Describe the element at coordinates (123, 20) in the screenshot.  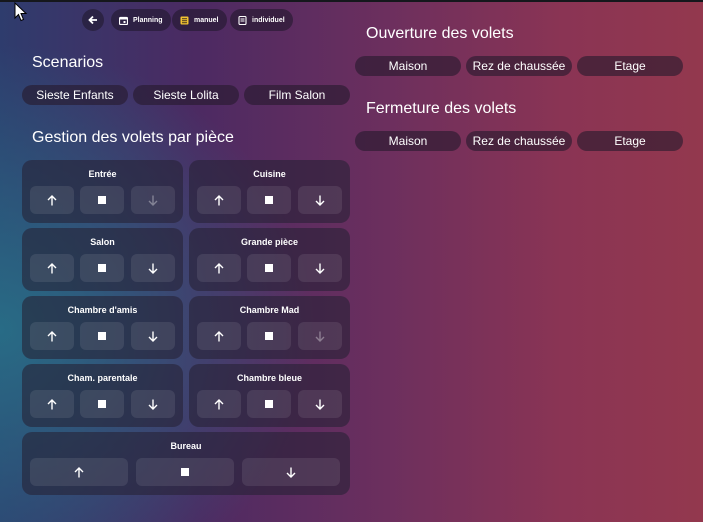
I see `calendar-icon` at that location.